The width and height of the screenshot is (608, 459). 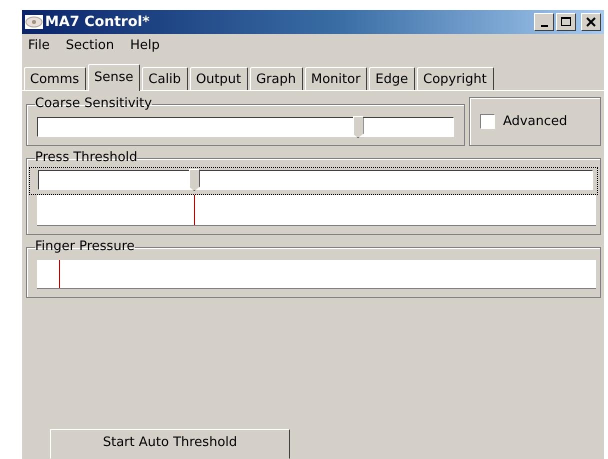 I want to click on tab: Monitor, so click(x=336, y=78).